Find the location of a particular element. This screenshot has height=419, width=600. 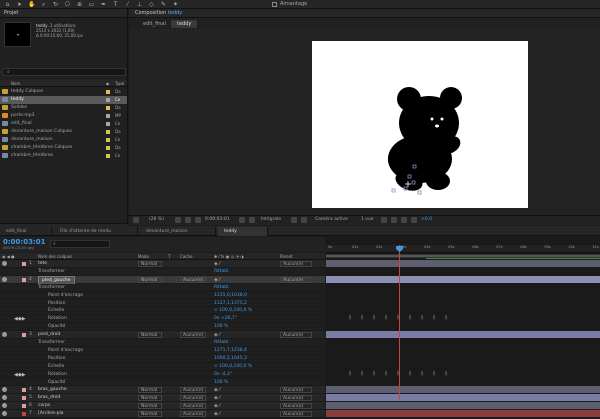

pan-behind-icon: ⊕ is located at coordinates (79, 4).